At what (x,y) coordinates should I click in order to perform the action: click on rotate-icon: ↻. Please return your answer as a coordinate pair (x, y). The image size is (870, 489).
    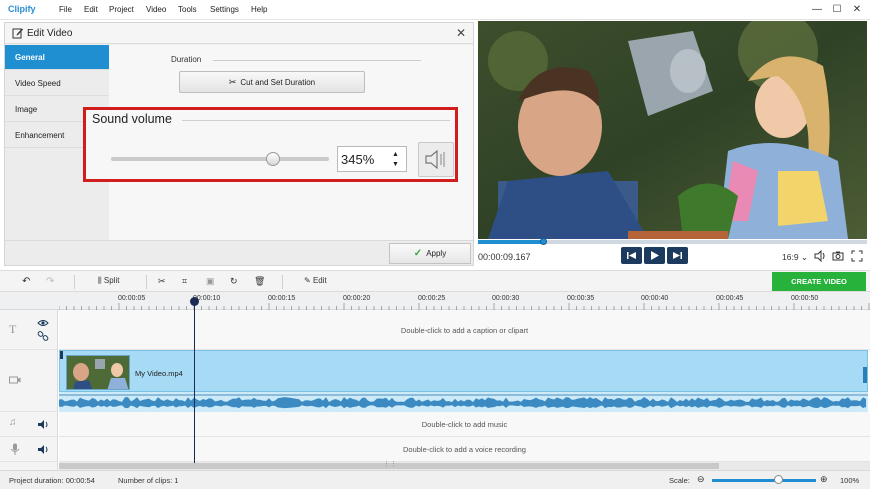
    Looking at the image, I should click on (234, 281).